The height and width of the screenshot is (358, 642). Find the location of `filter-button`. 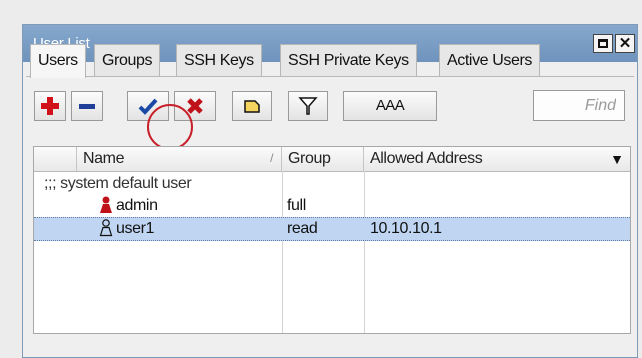

filter-button is located at coordinates (308, 106).